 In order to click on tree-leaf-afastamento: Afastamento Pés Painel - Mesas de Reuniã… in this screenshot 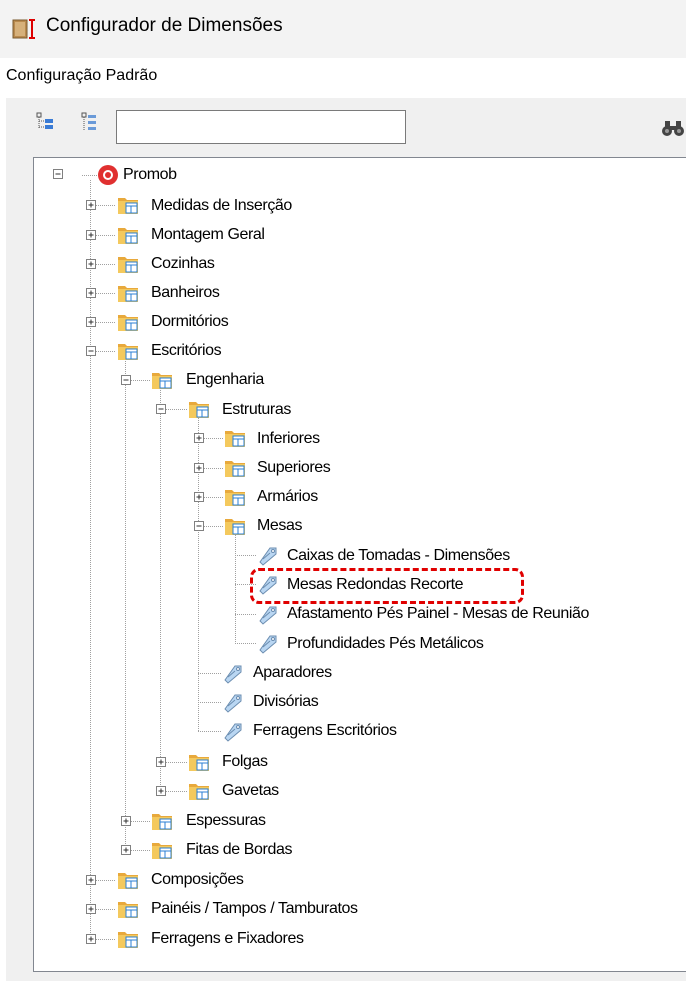, I will do `click(438, 614)`.